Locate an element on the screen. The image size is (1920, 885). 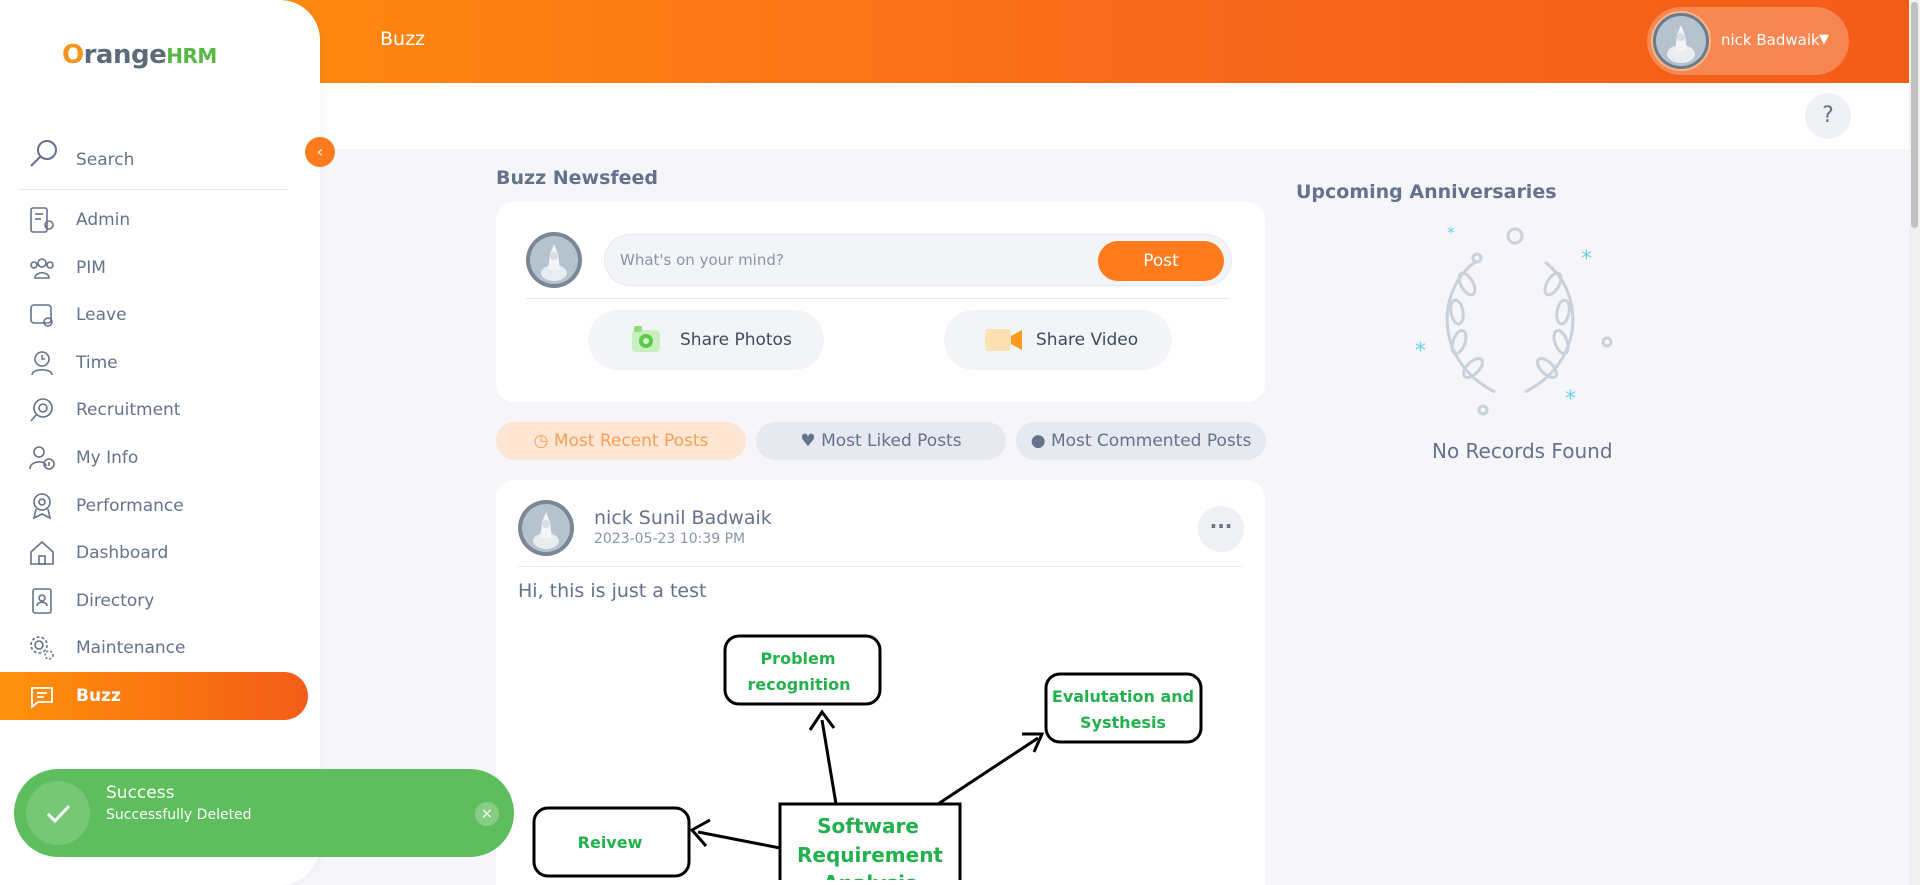
diagram-label: Systhesis is located at coordinates (1123, 722).